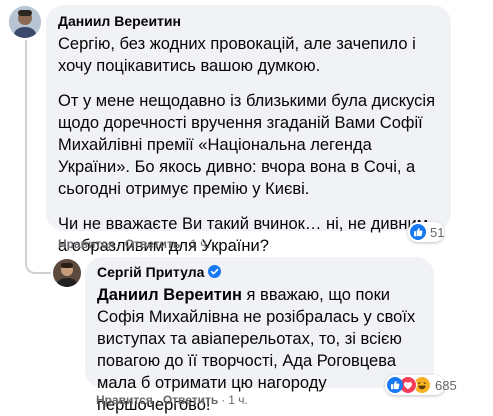 This screenshot has width=493, height=416. I want to click on avatar, so click(25, 22).